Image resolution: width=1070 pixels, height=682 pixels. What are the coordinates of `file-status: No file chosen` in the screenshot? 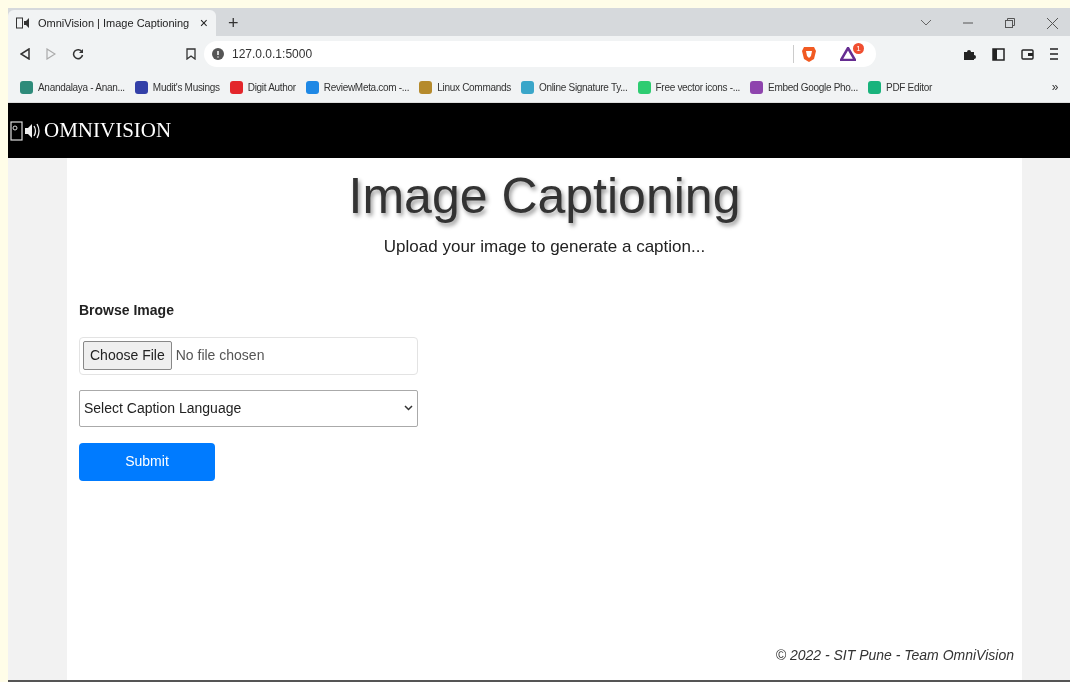 It's located at (220, 355).